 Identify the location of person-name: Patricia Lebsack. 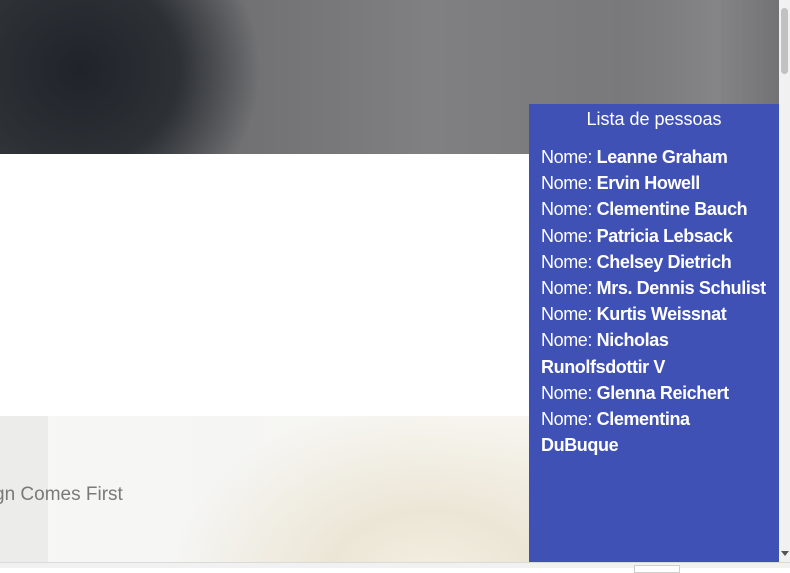
(664, 235).